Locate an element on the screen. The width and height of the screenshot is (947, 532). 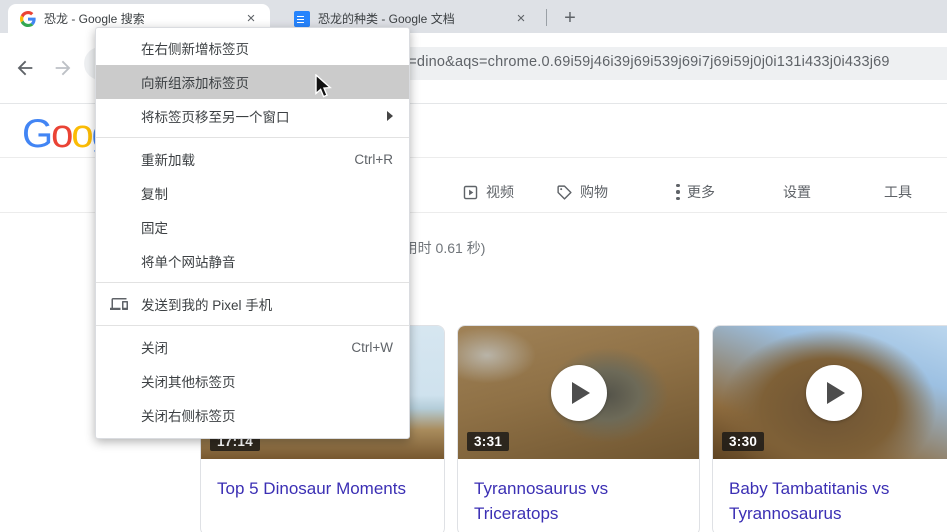
result-stats: (用时 0.61 秒) is located at coordinates (442, 248).